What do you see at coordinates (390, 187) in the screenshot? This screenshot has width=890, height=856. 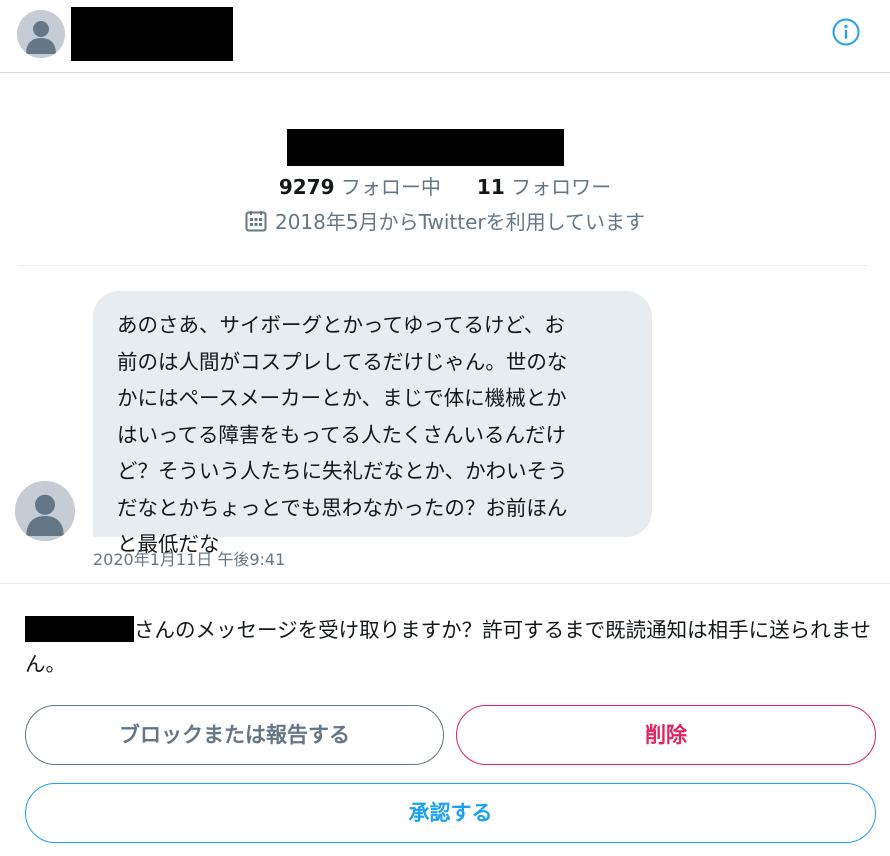 I see `following-label: フォロー中` at bounding box center [390, 187].